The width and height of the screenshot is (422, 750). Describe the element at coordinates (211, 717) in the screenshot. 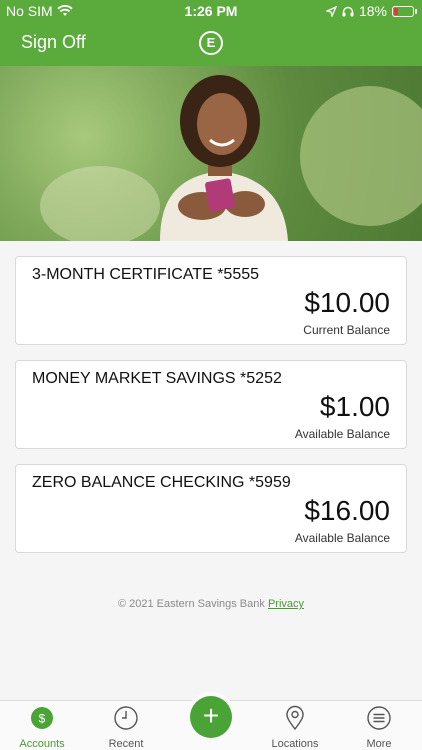

I see `add-button: +` at that location.